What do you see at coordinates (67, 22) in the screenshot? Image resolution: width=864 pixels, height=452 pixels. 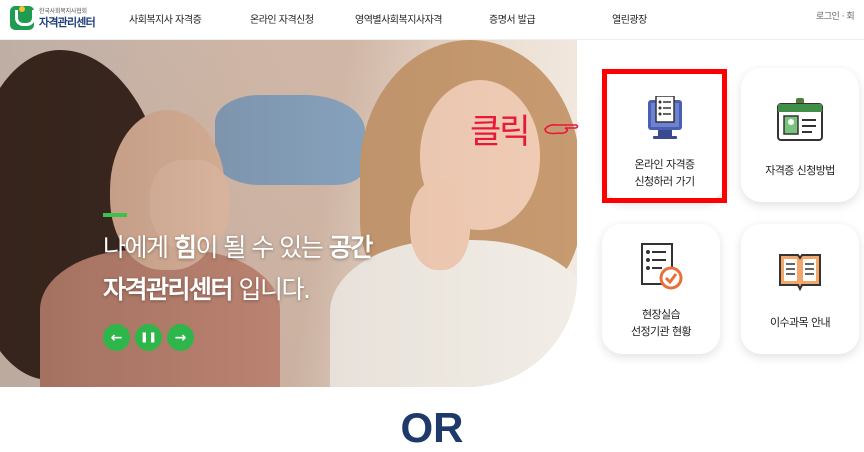 I see `logo-title: 자격관리센터` at bounding box center [67, 22].